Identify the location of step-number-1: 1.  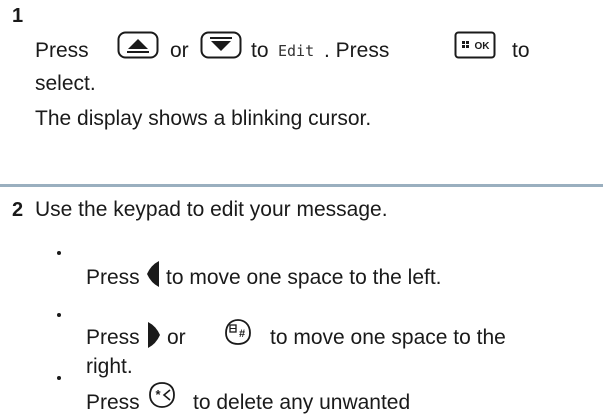
(18, 16).